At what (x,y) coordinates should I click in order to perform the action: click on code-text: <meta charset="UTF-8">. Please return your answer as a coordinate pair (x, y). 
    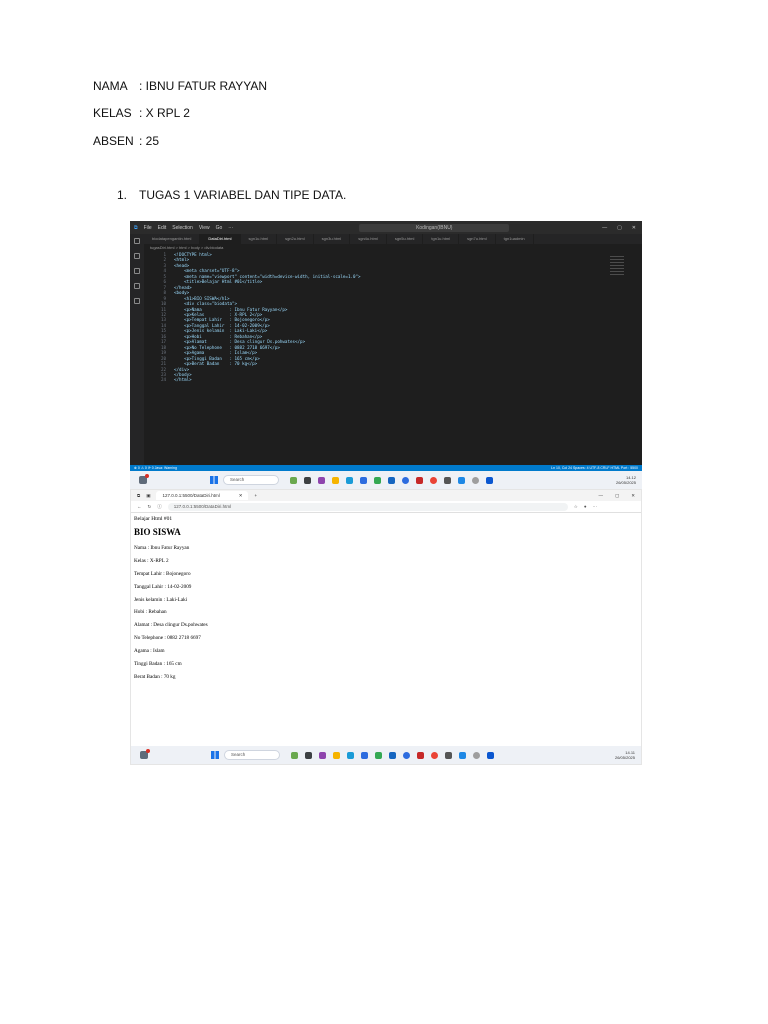
    Looking at the image, I should click on (207, 271).